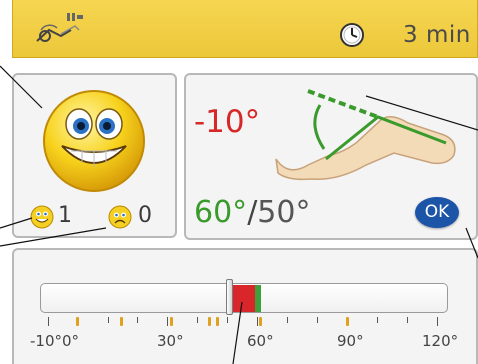  What do you see at coordinates (350, 341) in the screenshot?
I see `scale-label: 90°` at bounding box center [350, 341].